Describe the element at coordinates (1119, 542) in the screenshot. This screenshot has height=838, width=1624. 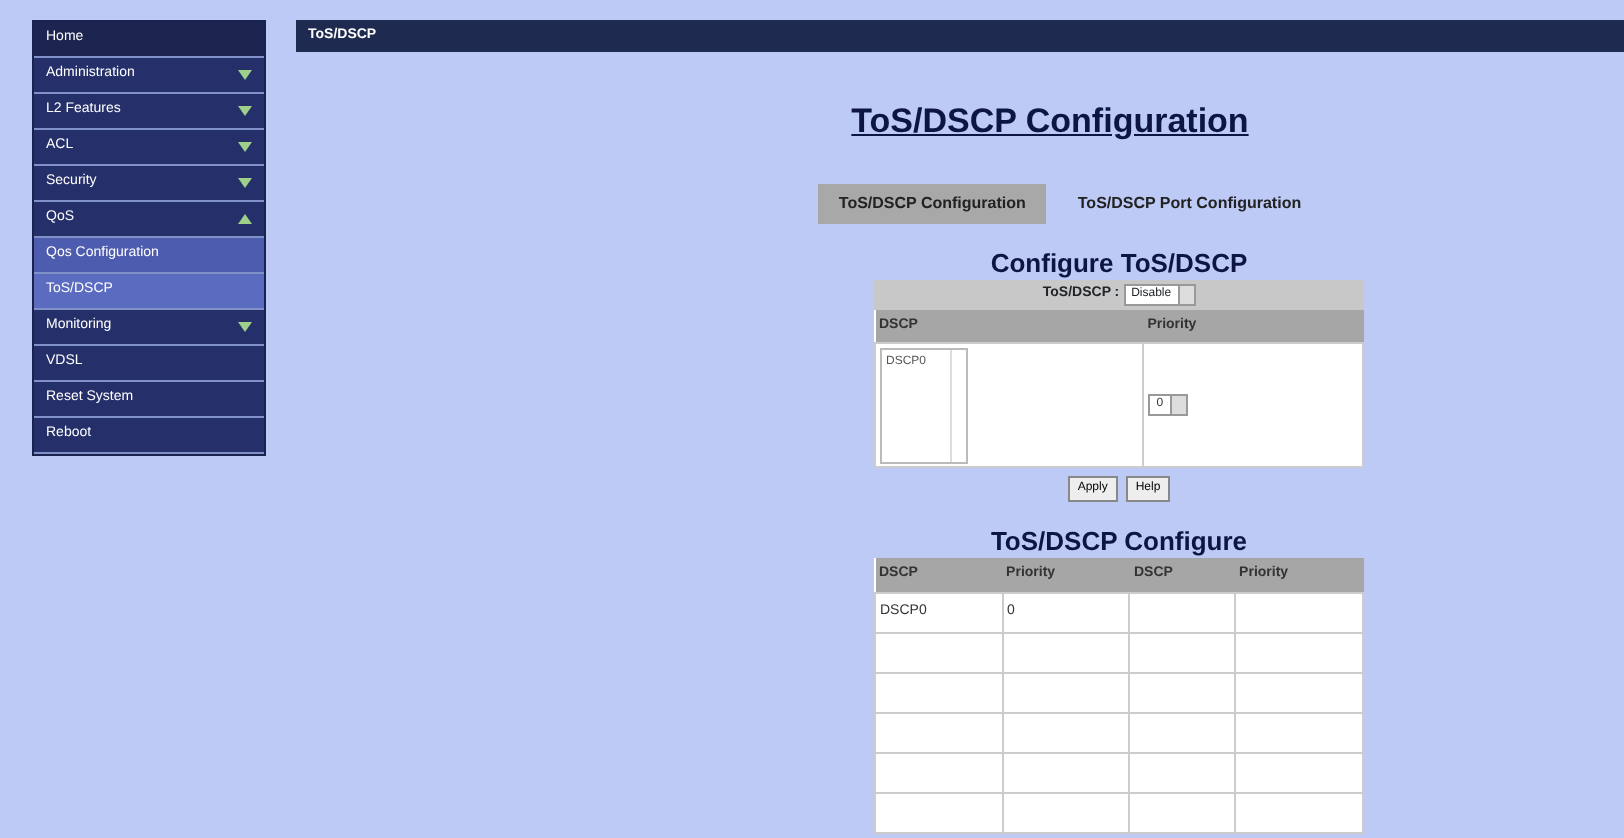
I see `section-title: ToS/DSCP Configure` at that location.